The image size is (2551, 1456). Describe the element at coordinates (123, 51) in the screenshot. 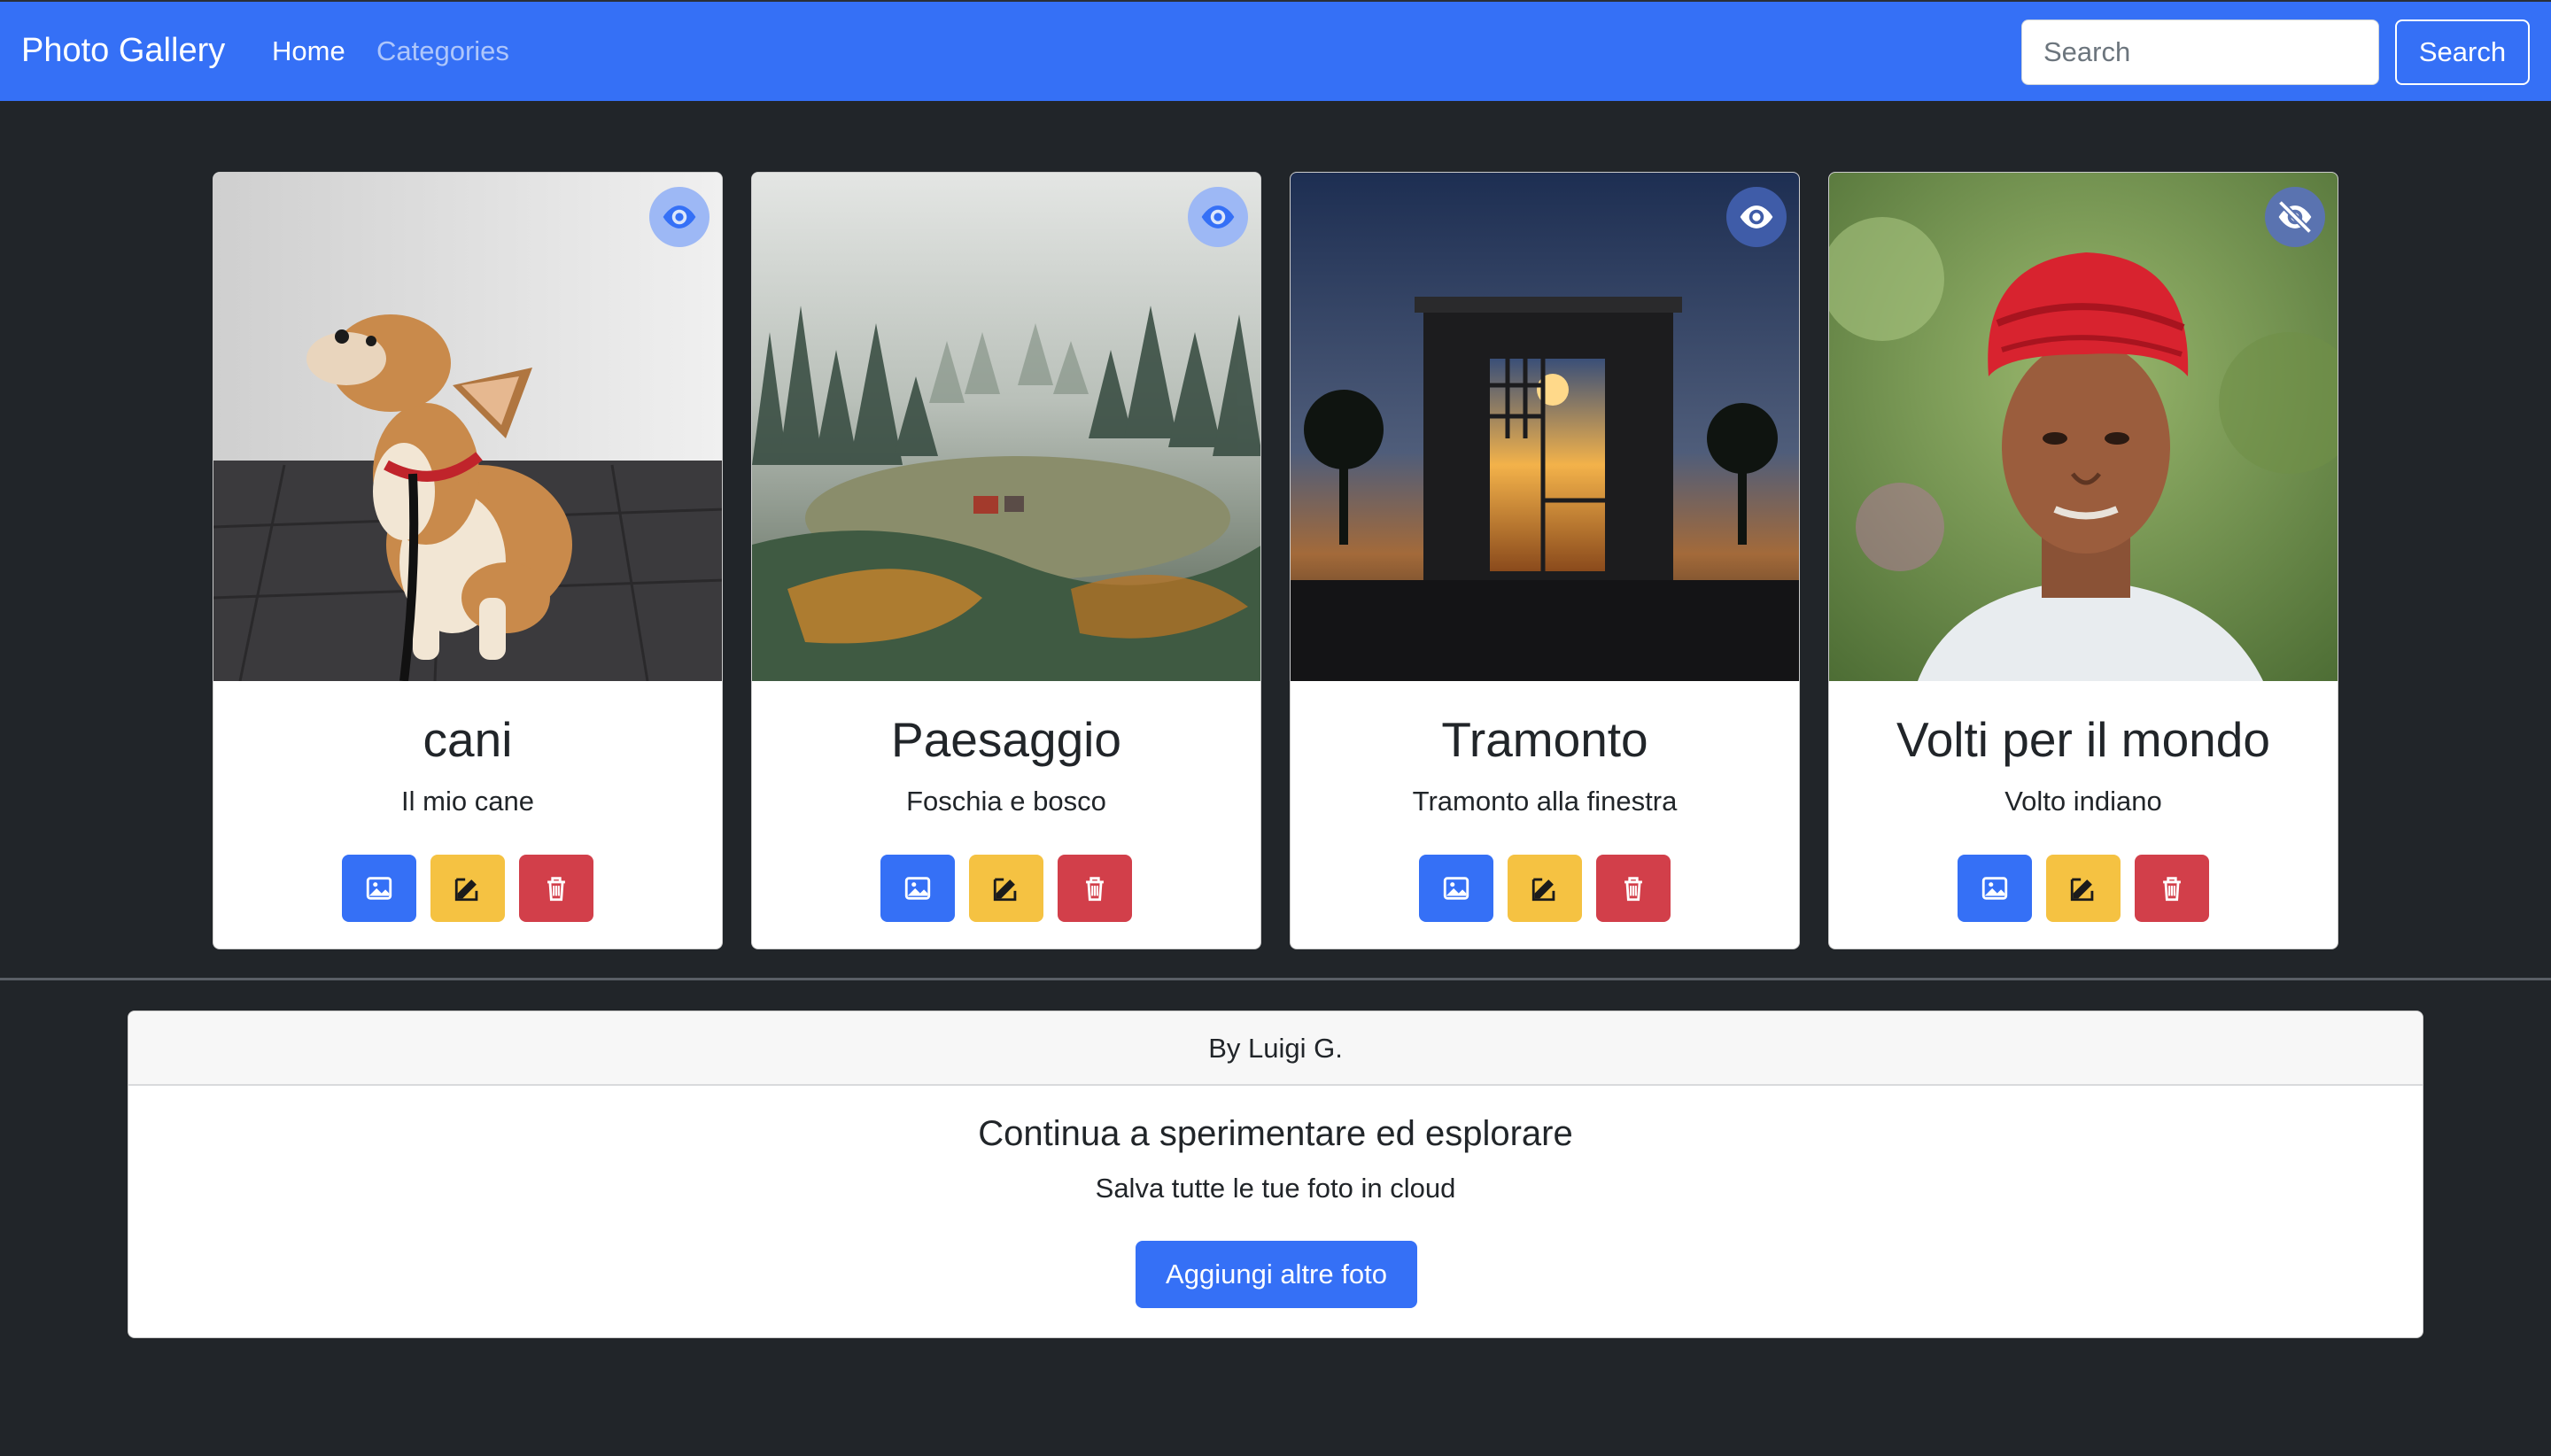

I see `brand-logo: Photo Gallery` at that location.